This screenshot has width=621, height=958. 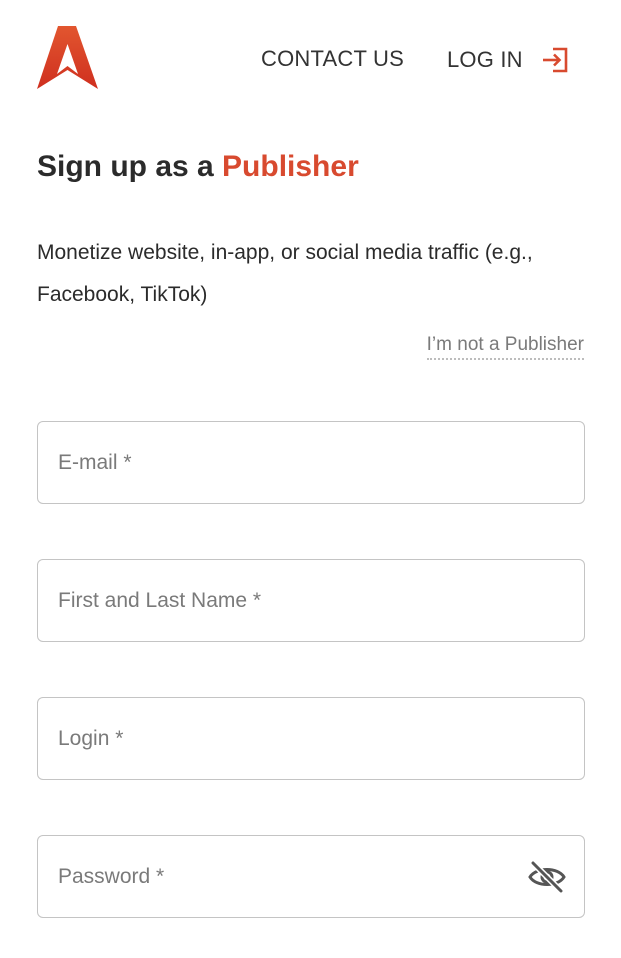 I want to click on password-field-wrapper, so click(x=311, y=876).